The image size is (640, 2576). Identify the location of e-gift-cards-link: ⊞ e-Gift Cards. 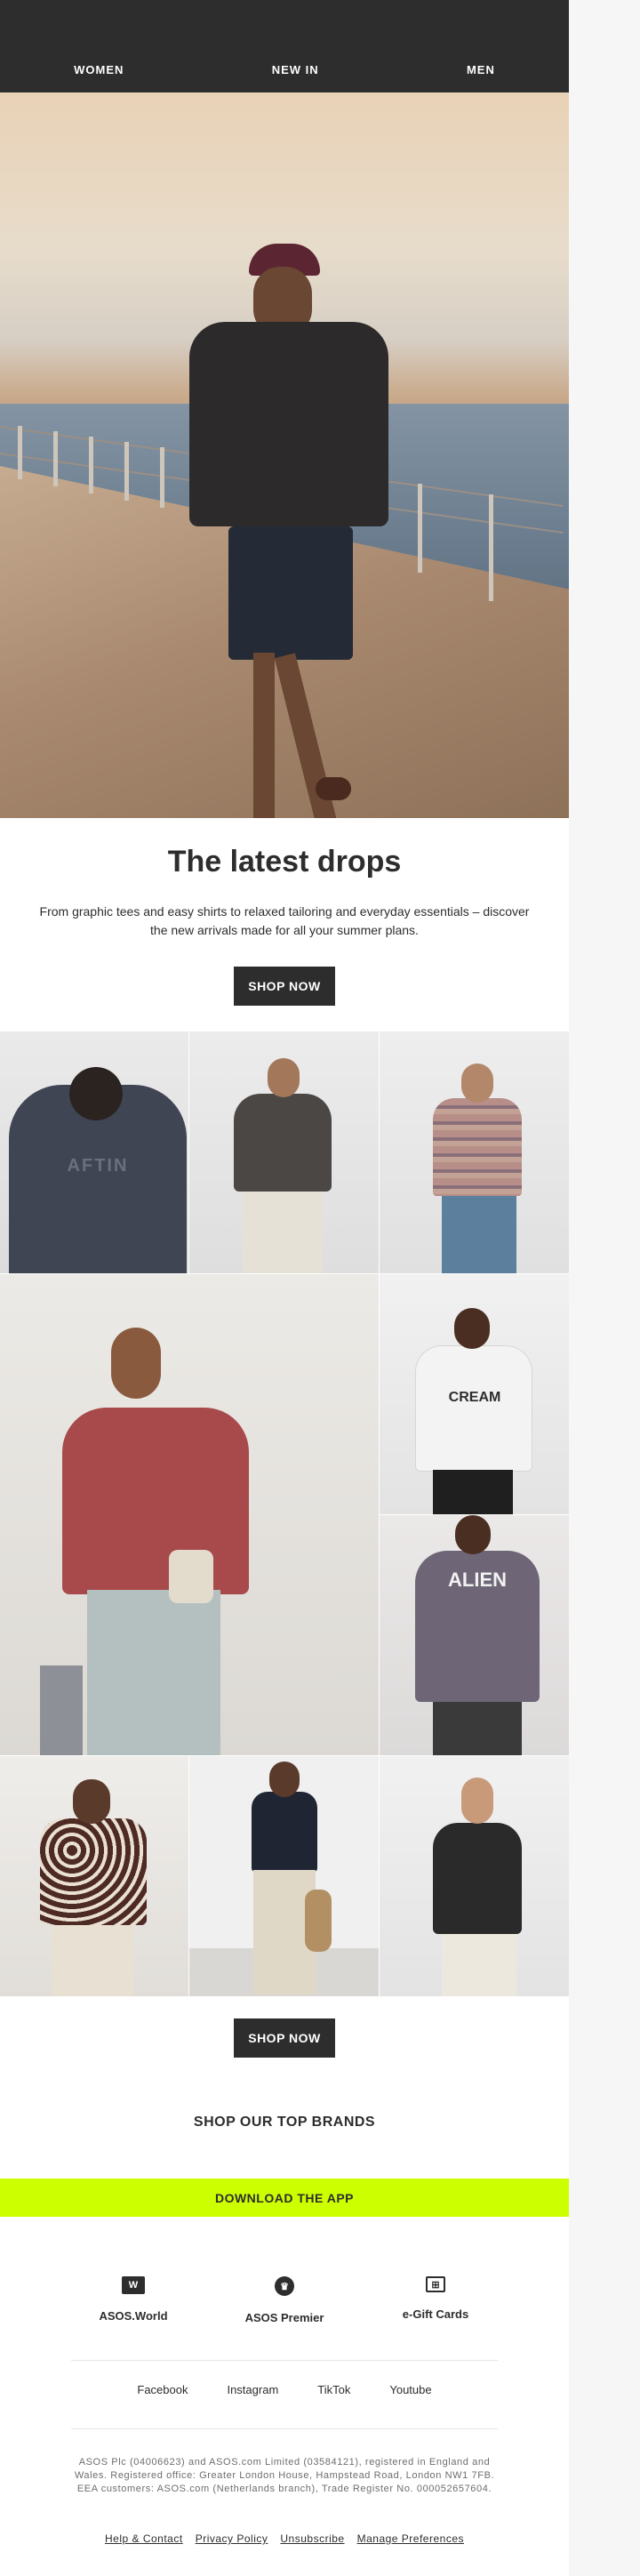
(435, 2301).